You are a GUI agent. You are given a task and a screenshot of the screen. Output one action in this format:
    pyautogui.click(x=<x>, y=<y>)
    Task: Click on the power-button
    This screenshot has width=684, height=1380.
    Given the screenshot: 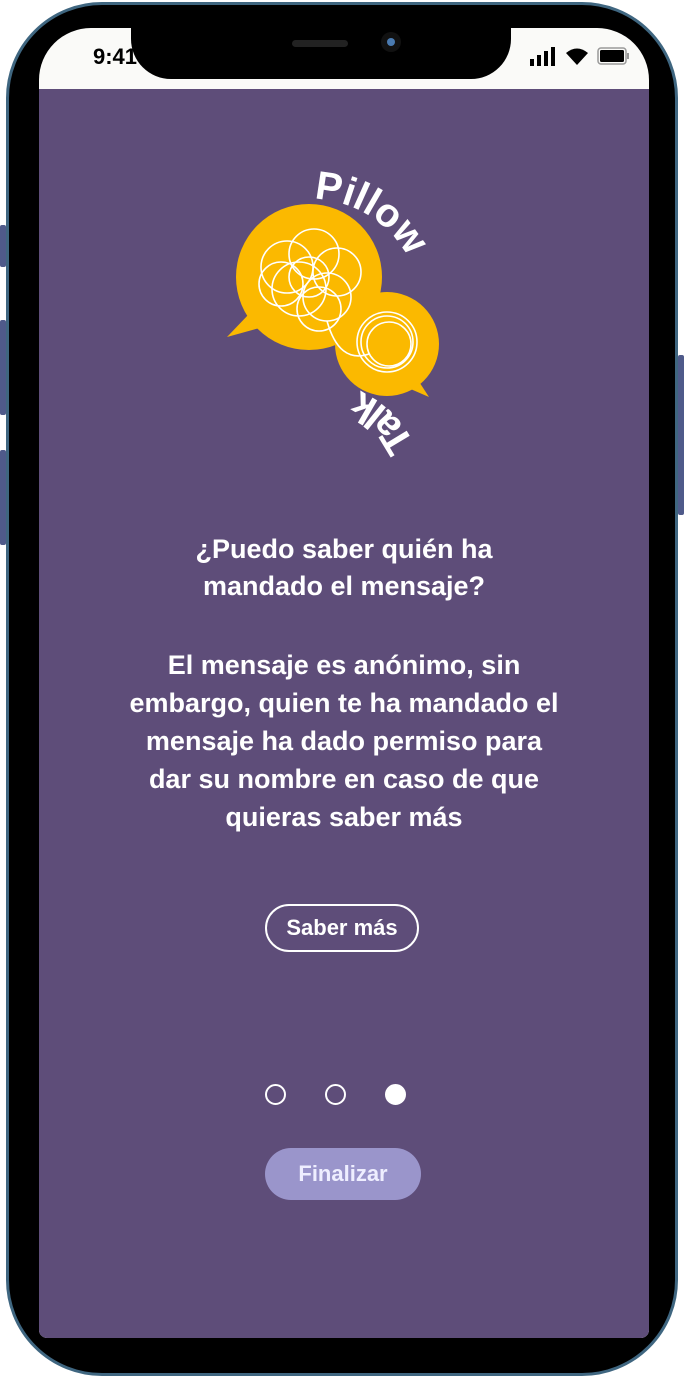 What is the action you would take?
    pyautogui.click(x=681, y=435)
    